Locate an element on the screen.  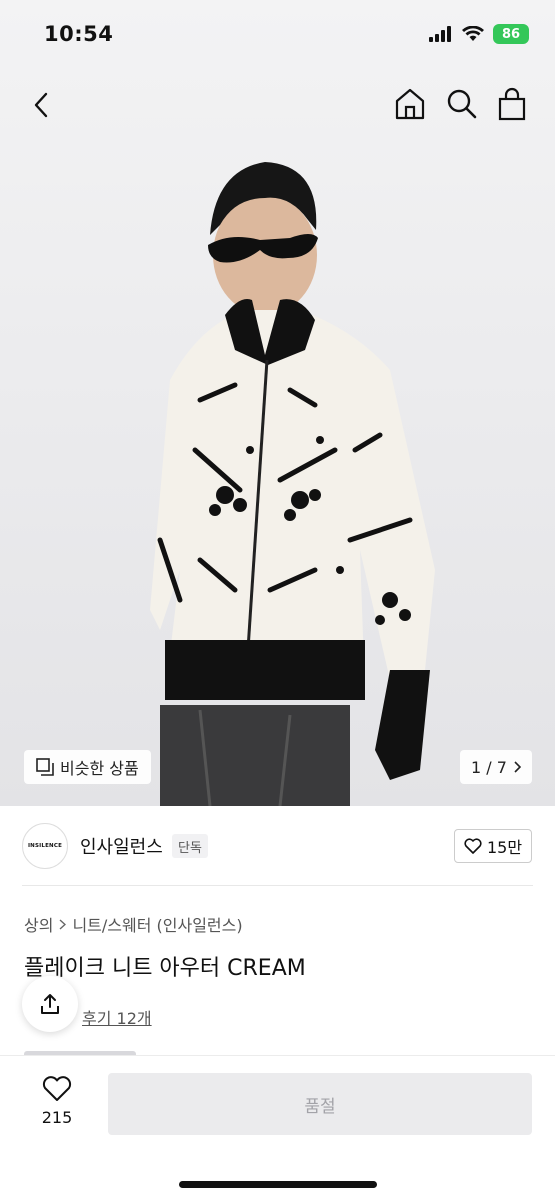
exclusive-badge: 단독 is located at coordinates (190, 846).